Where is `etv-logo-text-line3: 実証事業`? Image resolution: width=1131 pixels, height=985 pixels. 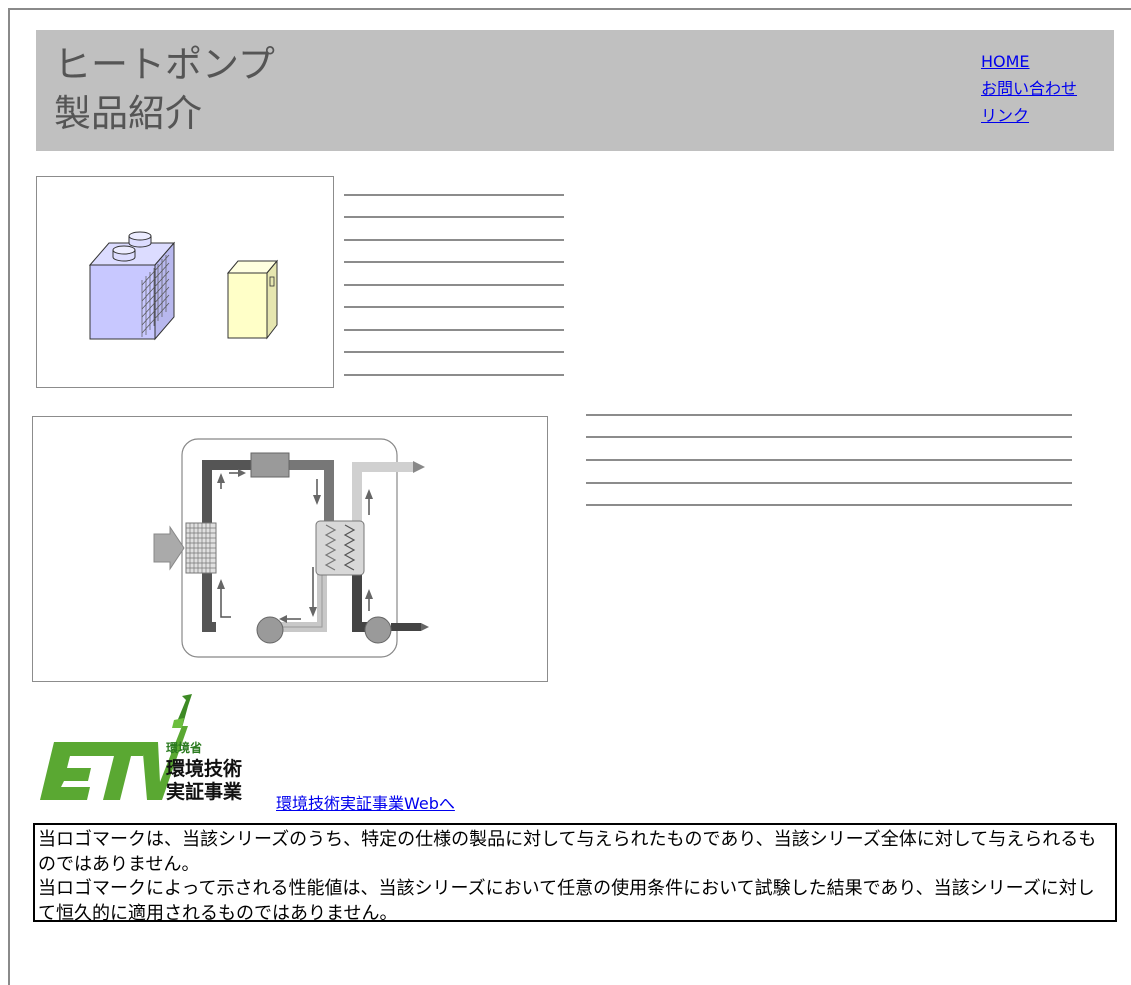 etv-logo-text-line3: 実証事業 is located at coordinates (204, 791).